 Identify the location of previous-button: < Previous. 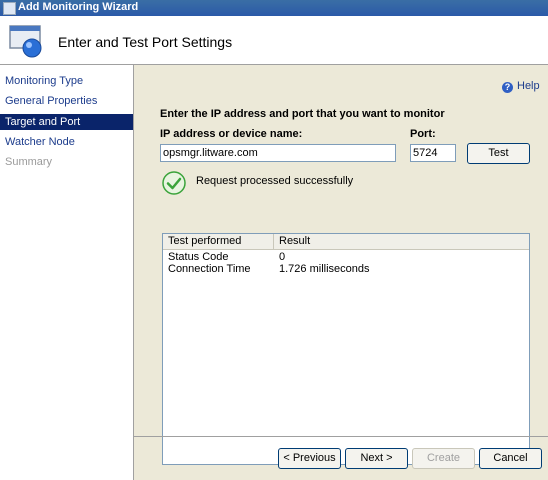
(309, 458).